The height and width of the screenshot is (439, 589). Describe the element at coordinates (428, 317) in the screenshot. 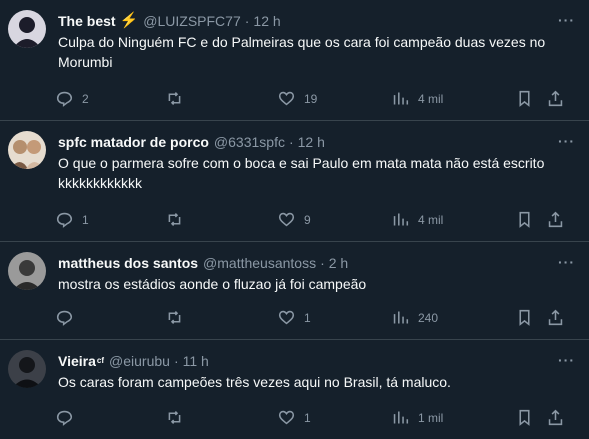

I see `view-count: 240` at that location.